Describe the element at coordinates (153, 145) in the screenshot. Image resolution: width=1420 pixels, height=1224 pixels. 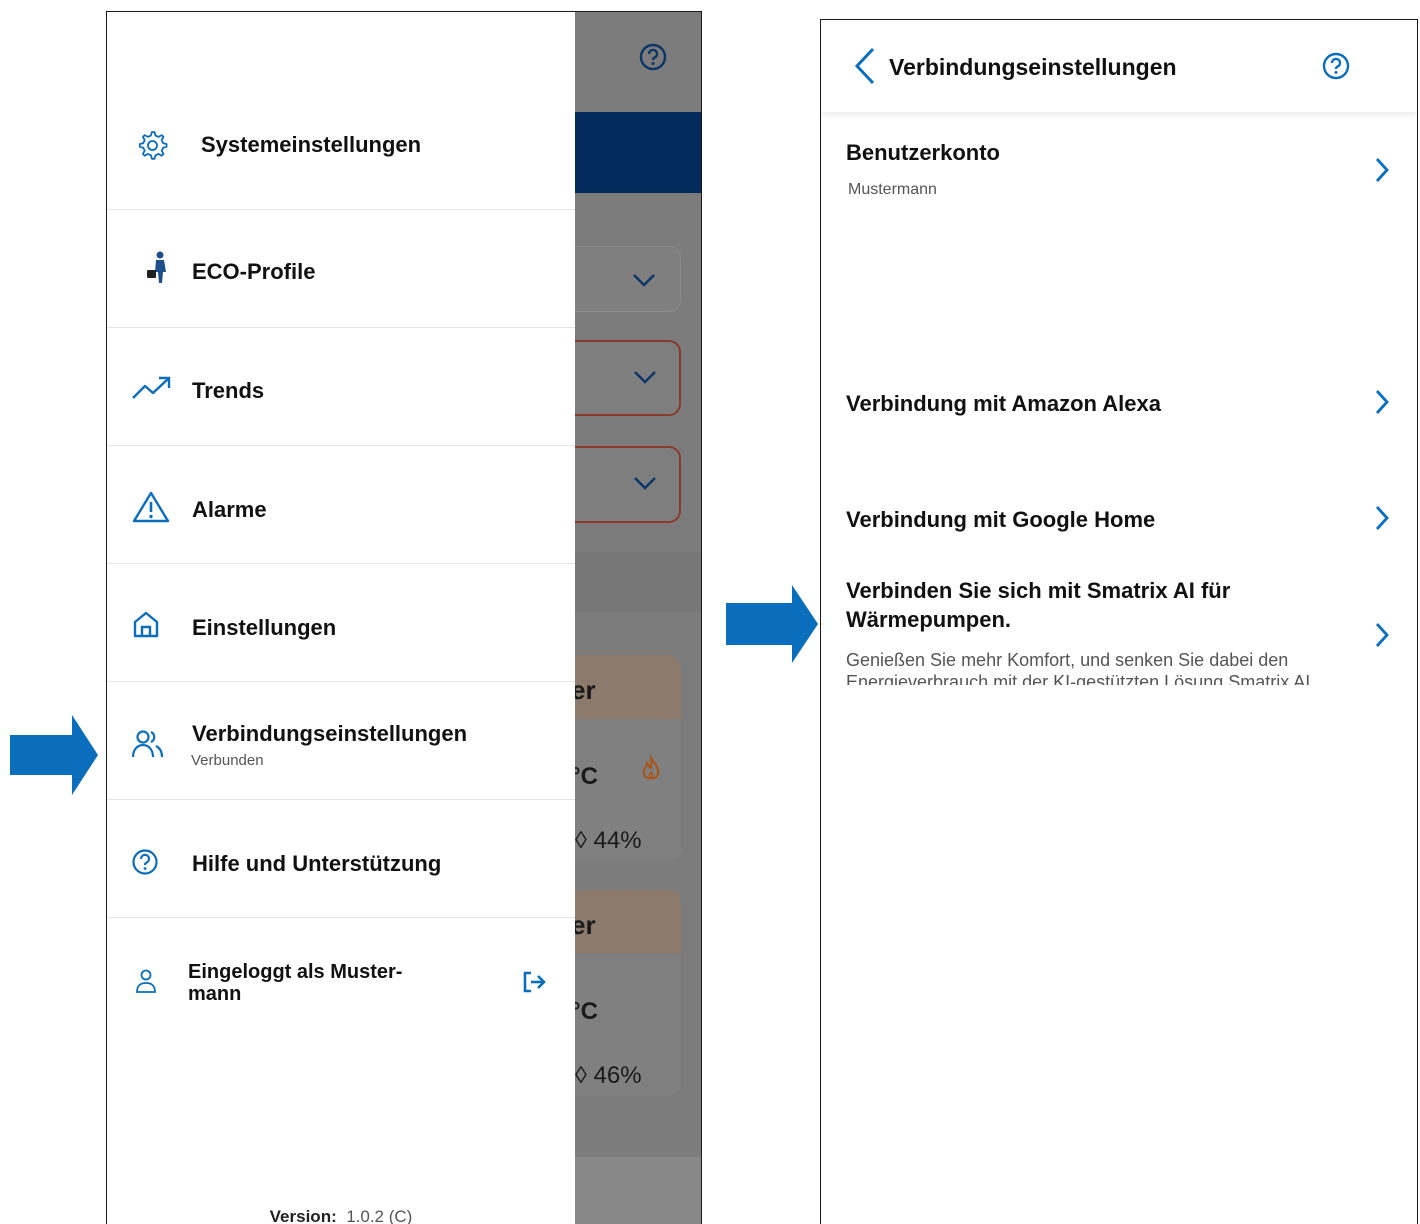
I see `gear-icon` at that location.